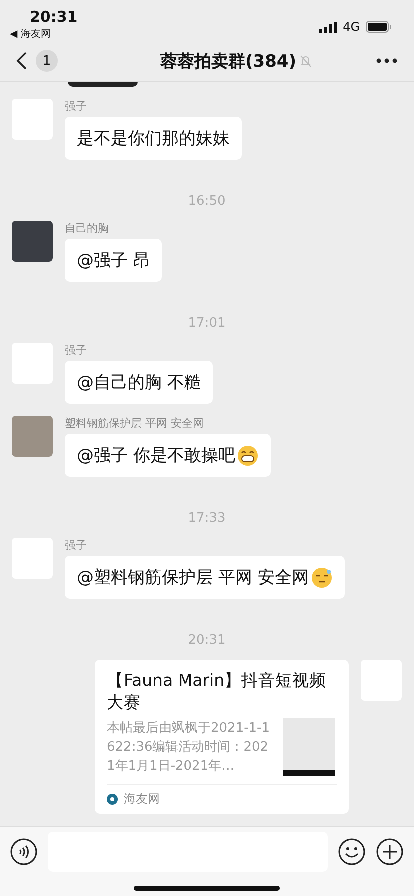 This screenshot has height=896, width=414. Describe the element at coordinates (22, 61) in the screenshot. I see `back-icon` at that location.